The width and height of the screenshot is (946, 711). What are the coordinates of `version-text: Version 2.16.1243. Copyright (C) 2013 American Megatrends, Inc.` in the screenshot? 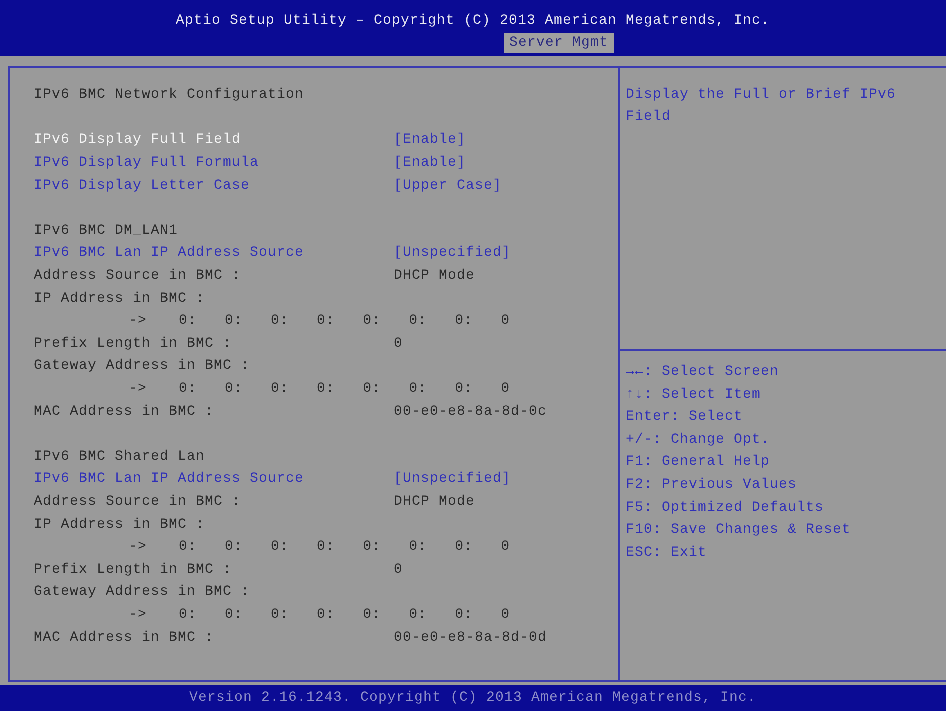 It's located at (473, 698).